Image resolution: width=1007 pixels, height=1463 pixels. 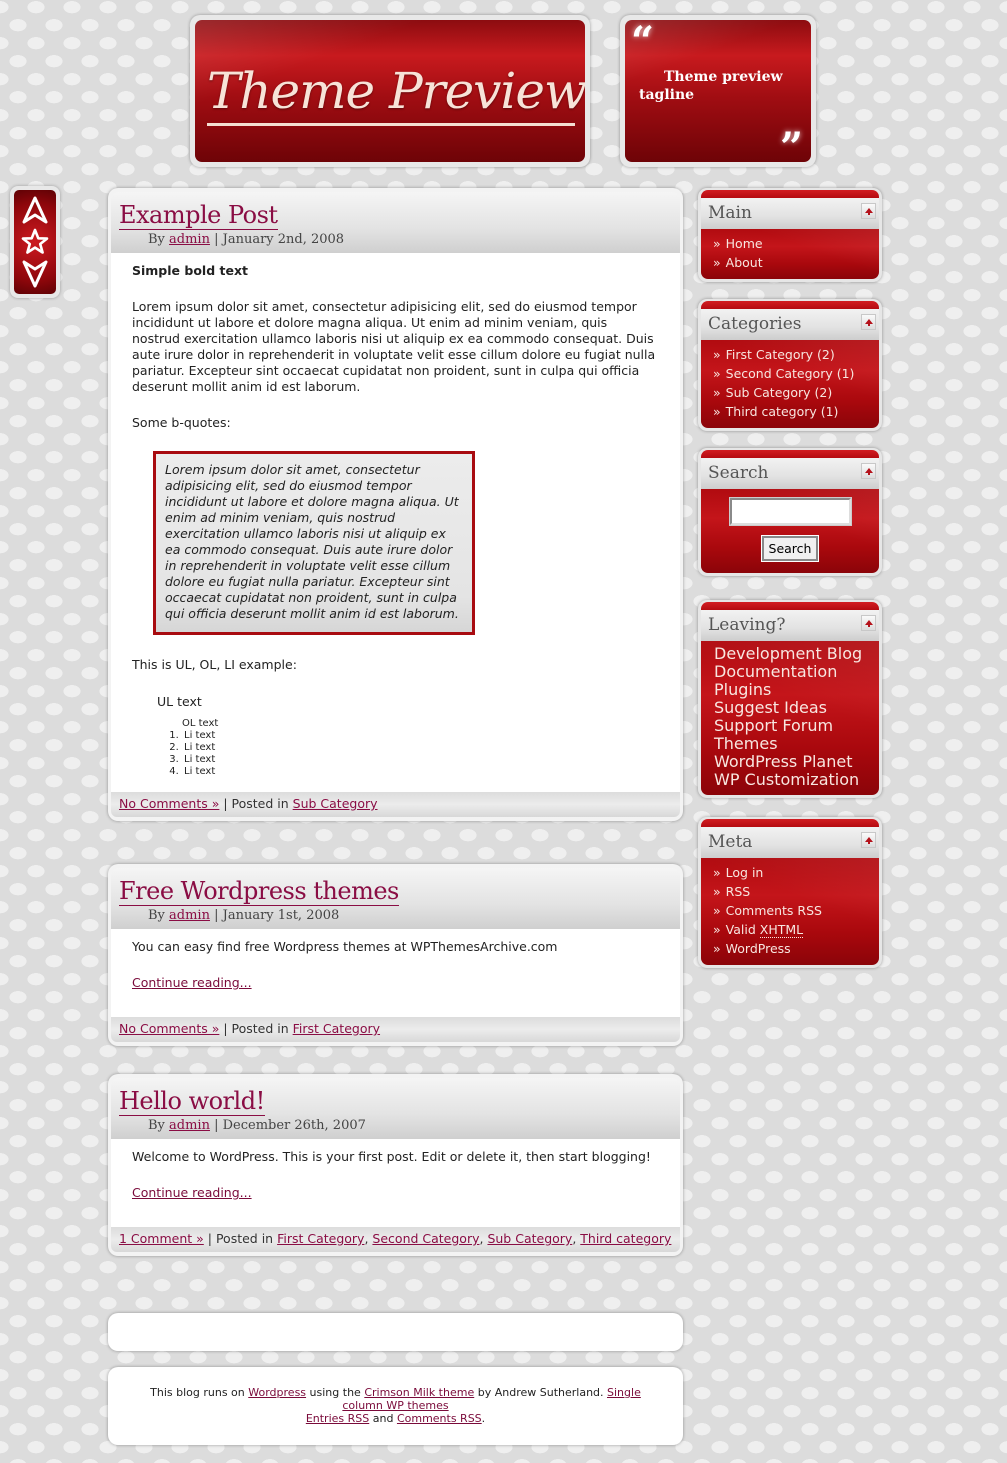 What do you see at coordinates (742, 689) in the screenshot?
I see `blogroll-link: Plugins` at bounding box center [742, 689].